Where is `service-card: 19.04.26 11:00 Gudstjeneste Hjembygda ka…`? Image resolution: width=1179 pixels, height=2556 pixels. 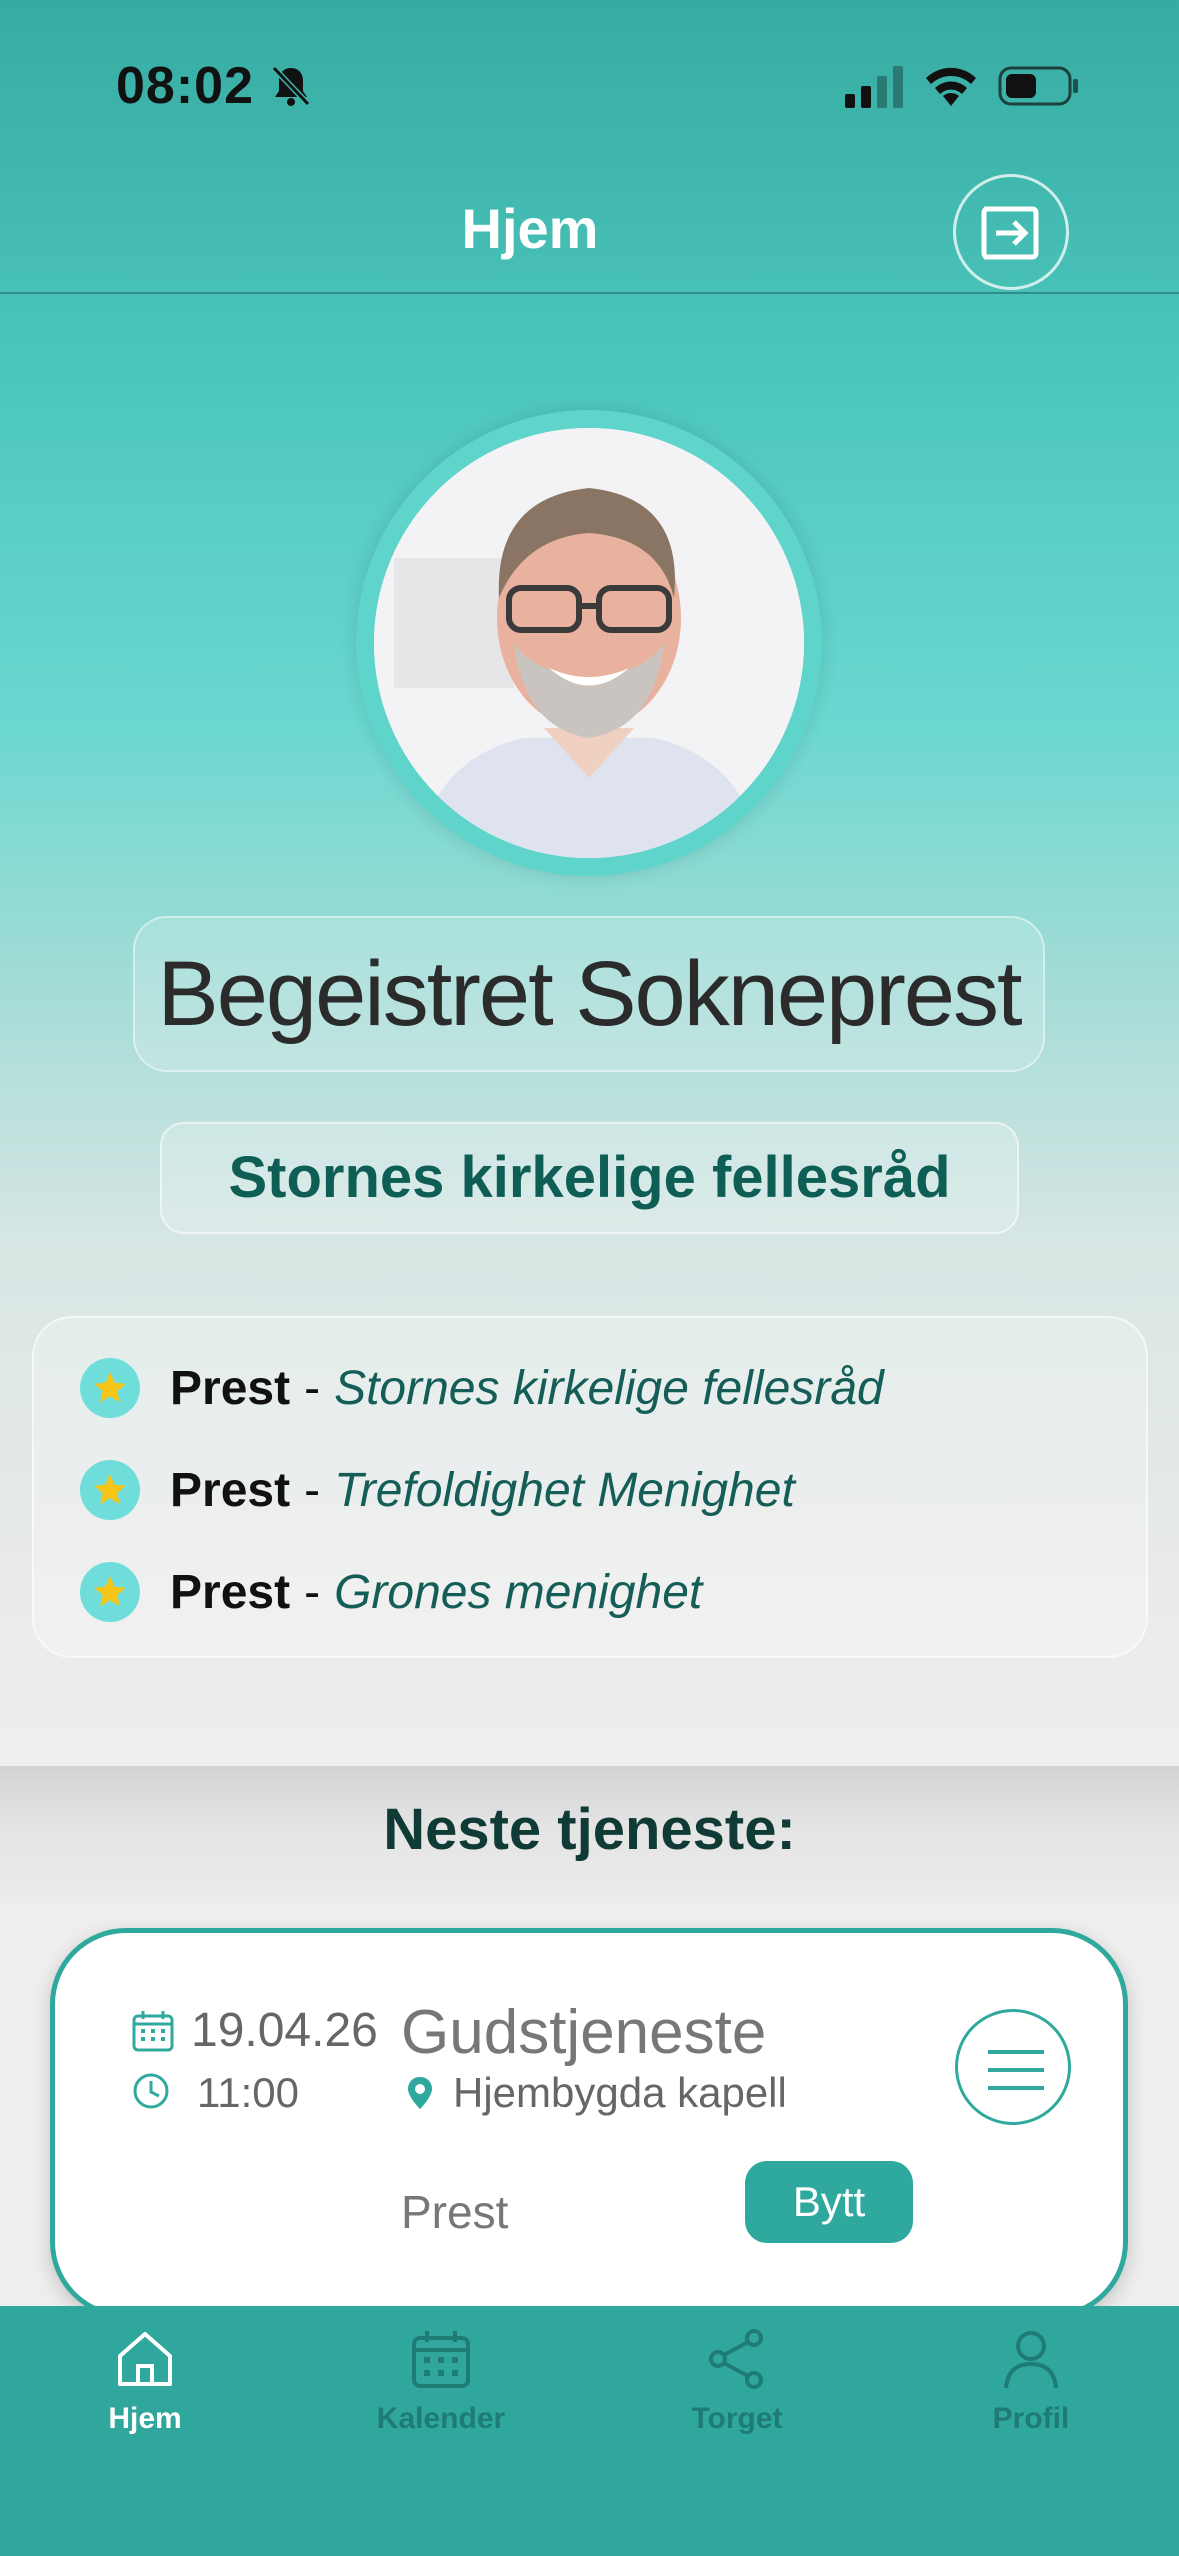
service-card: 19.04.26 11:00 Gudstjeneste Hjembygda ka… is located at coordinates (589, 2123).